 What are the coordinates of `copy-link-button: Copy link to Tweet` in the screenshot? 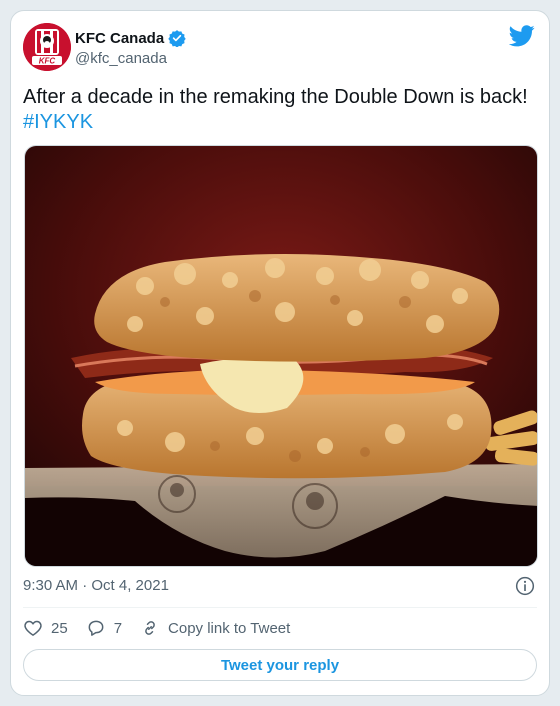 It's located at (215, 628).